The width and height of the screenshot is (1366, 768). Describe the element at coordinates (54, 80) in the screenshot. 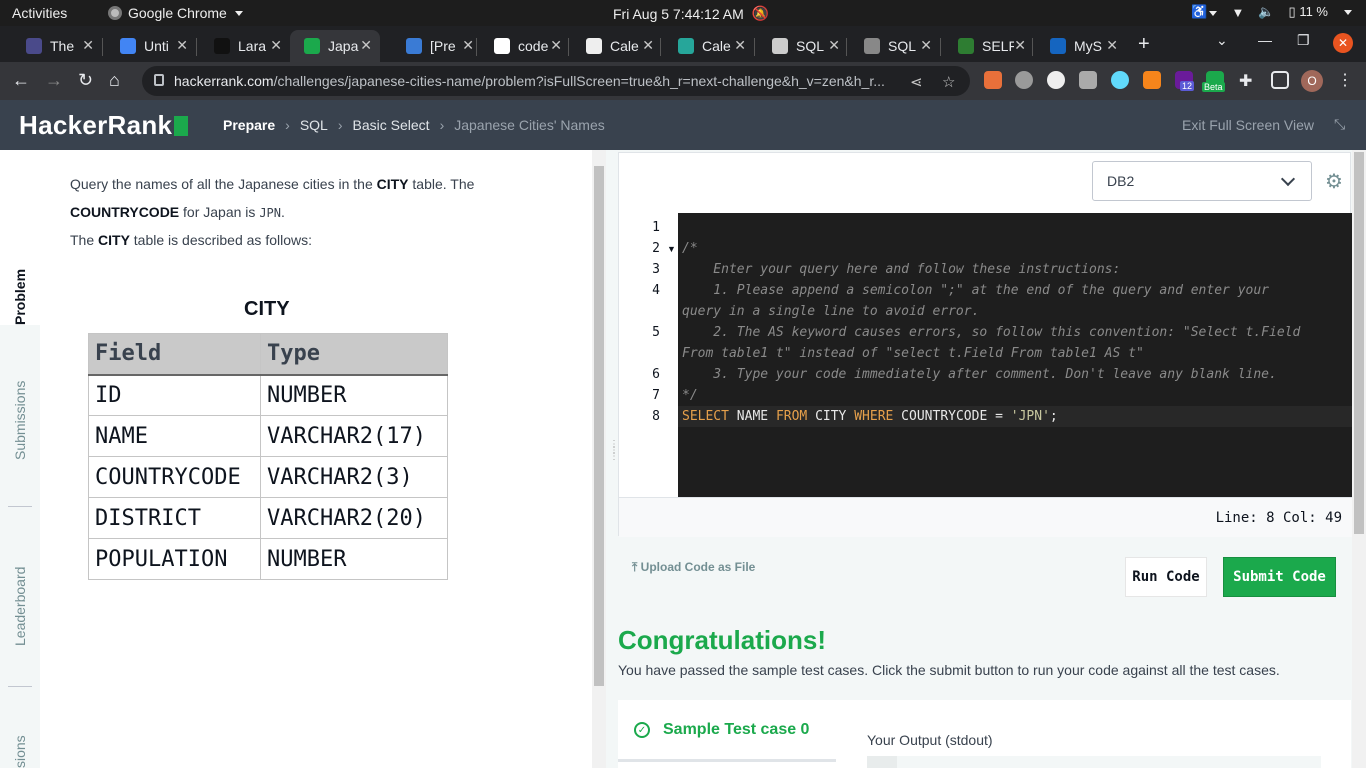

I see `forward-icon: →` at that location.